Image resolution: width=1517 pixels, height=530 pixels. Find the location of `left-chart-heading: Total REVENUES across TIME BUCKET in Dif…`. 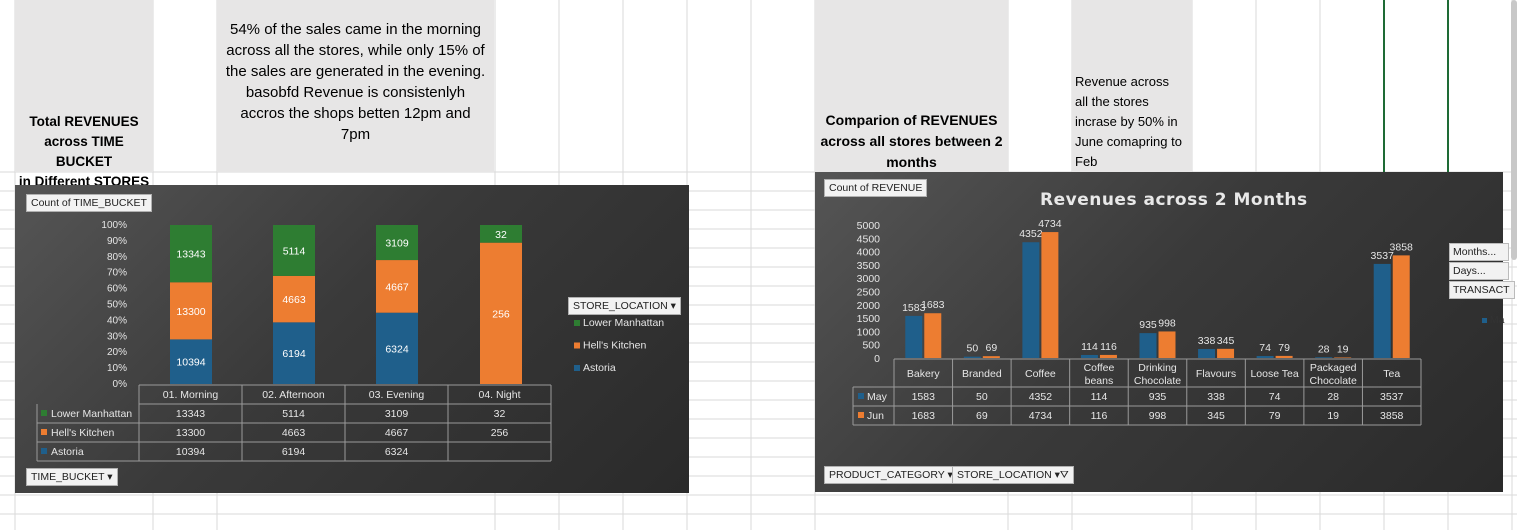

left-chart-heading: Total REVENUES across TIME BUCKET in Dif… is located at coordinates (84, 152).